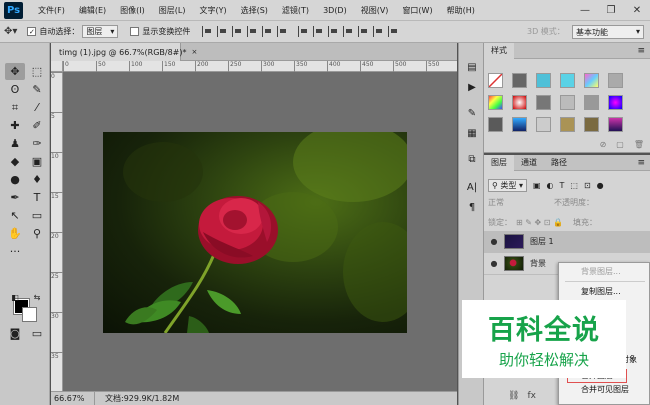 This screenshot has height=405, width=650. Describe the element at coordinates (37, 215) in the screenshot. I see `rectangle-tool-icon: ▭` at that location.